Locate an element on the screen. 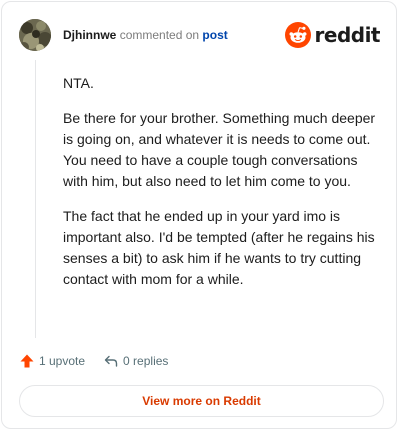 This screenshot has height=432, width=400. comment-actions: 1 upvote 0 replies is located at coordinates (93, 361).